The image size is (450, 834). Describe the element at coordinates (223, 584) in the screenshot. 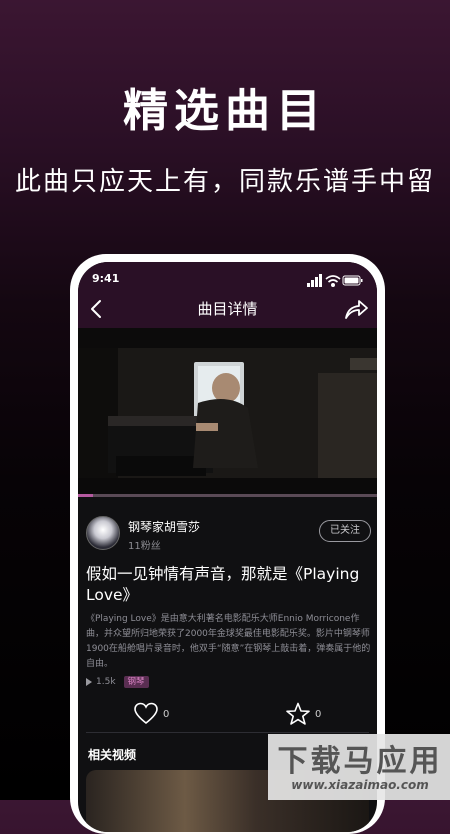

I see `piece-title: 假如一见钟情有声音，那就是《Playing Love》` at that location.